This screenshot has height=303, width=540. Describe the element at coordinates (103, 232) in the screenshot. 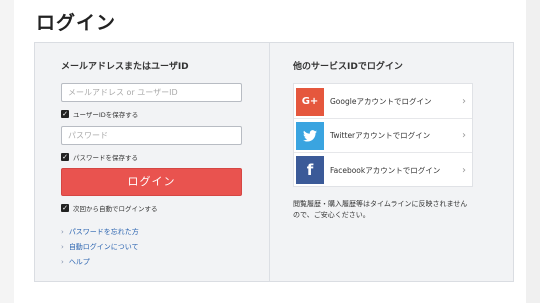

I see `forgot-password-label: パスワードを忘れた方` at that location.